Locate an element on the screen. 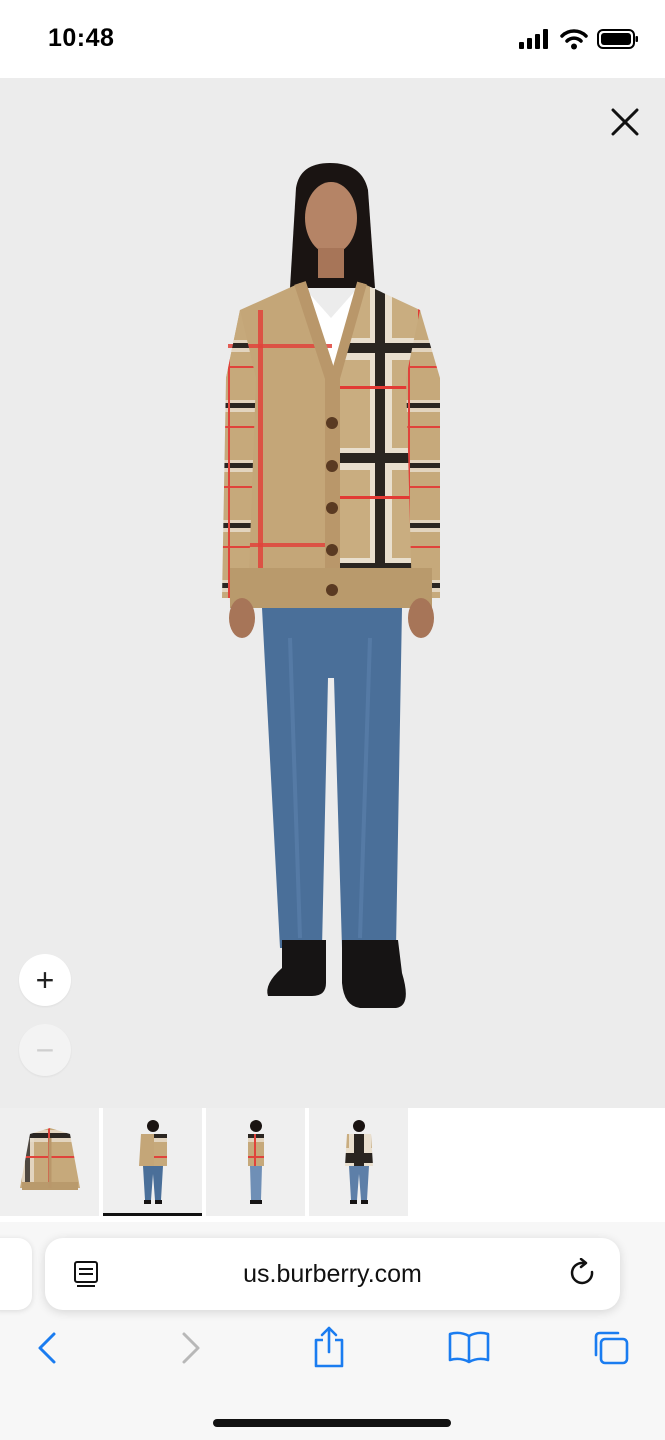 This screenshot has width=665, height=1440. thumb-cardigan-flat is located at coordinates (49, 1162).